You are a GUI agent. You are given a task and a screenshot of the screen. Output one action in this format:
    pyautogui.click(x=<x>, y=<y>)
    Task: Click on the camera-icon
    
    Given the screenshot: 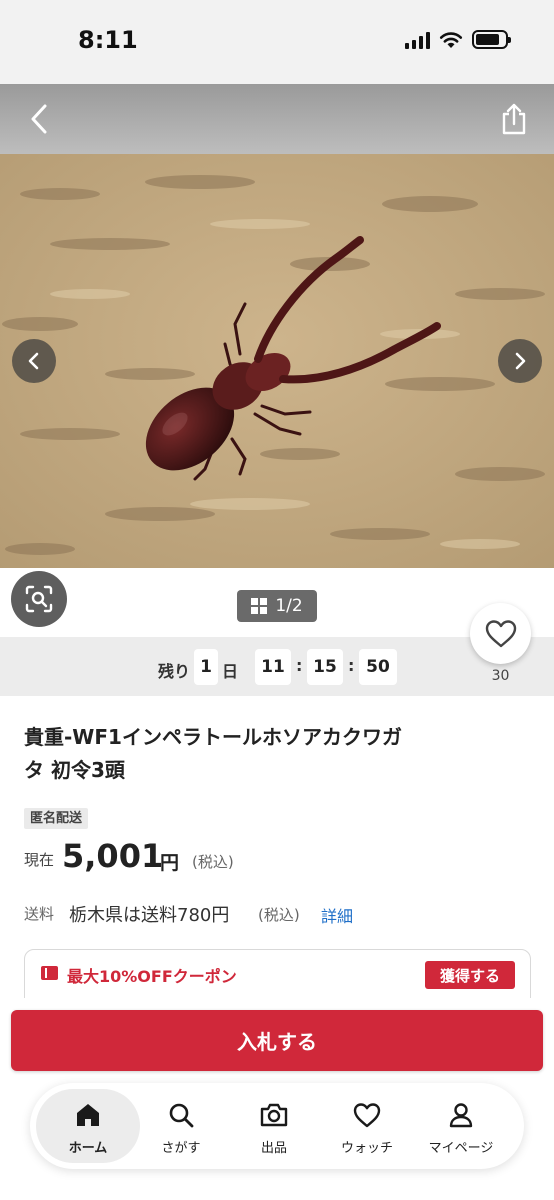 What is the action you would take?
    pyautogui.click(x=274, y=1115)
    